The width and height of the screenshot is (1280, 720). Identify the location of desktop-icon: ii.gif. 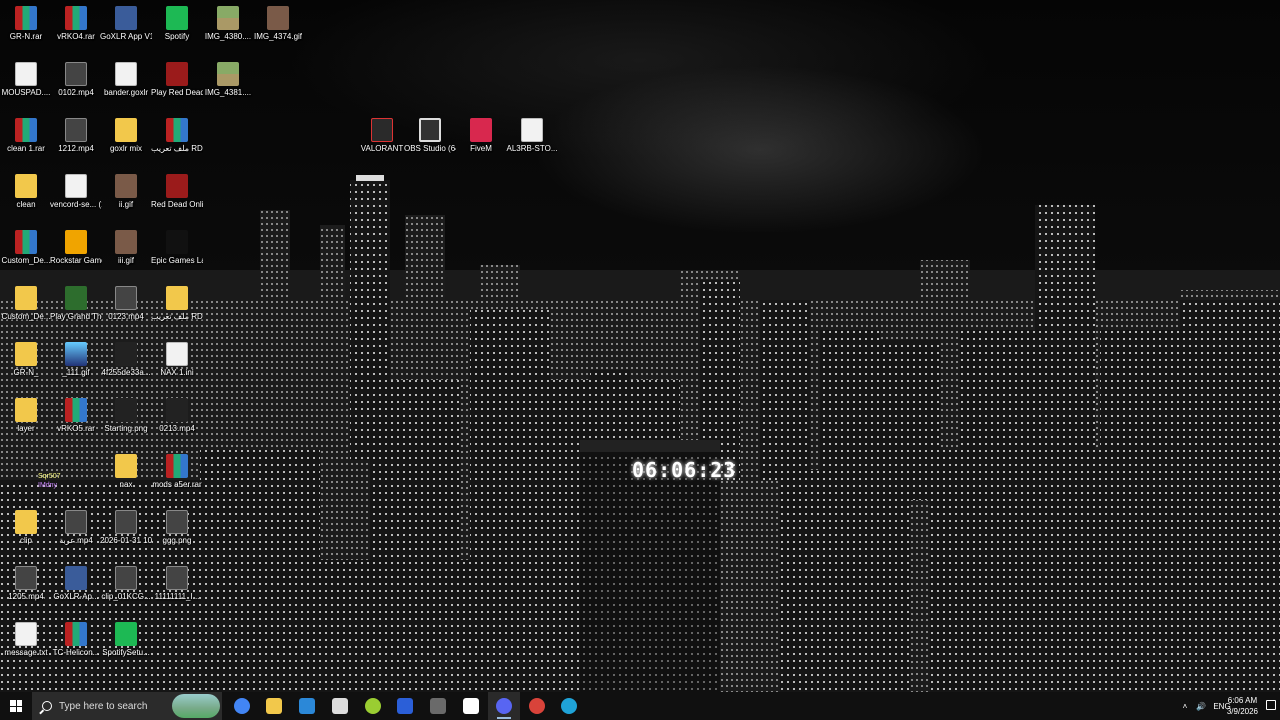
(126, 192).